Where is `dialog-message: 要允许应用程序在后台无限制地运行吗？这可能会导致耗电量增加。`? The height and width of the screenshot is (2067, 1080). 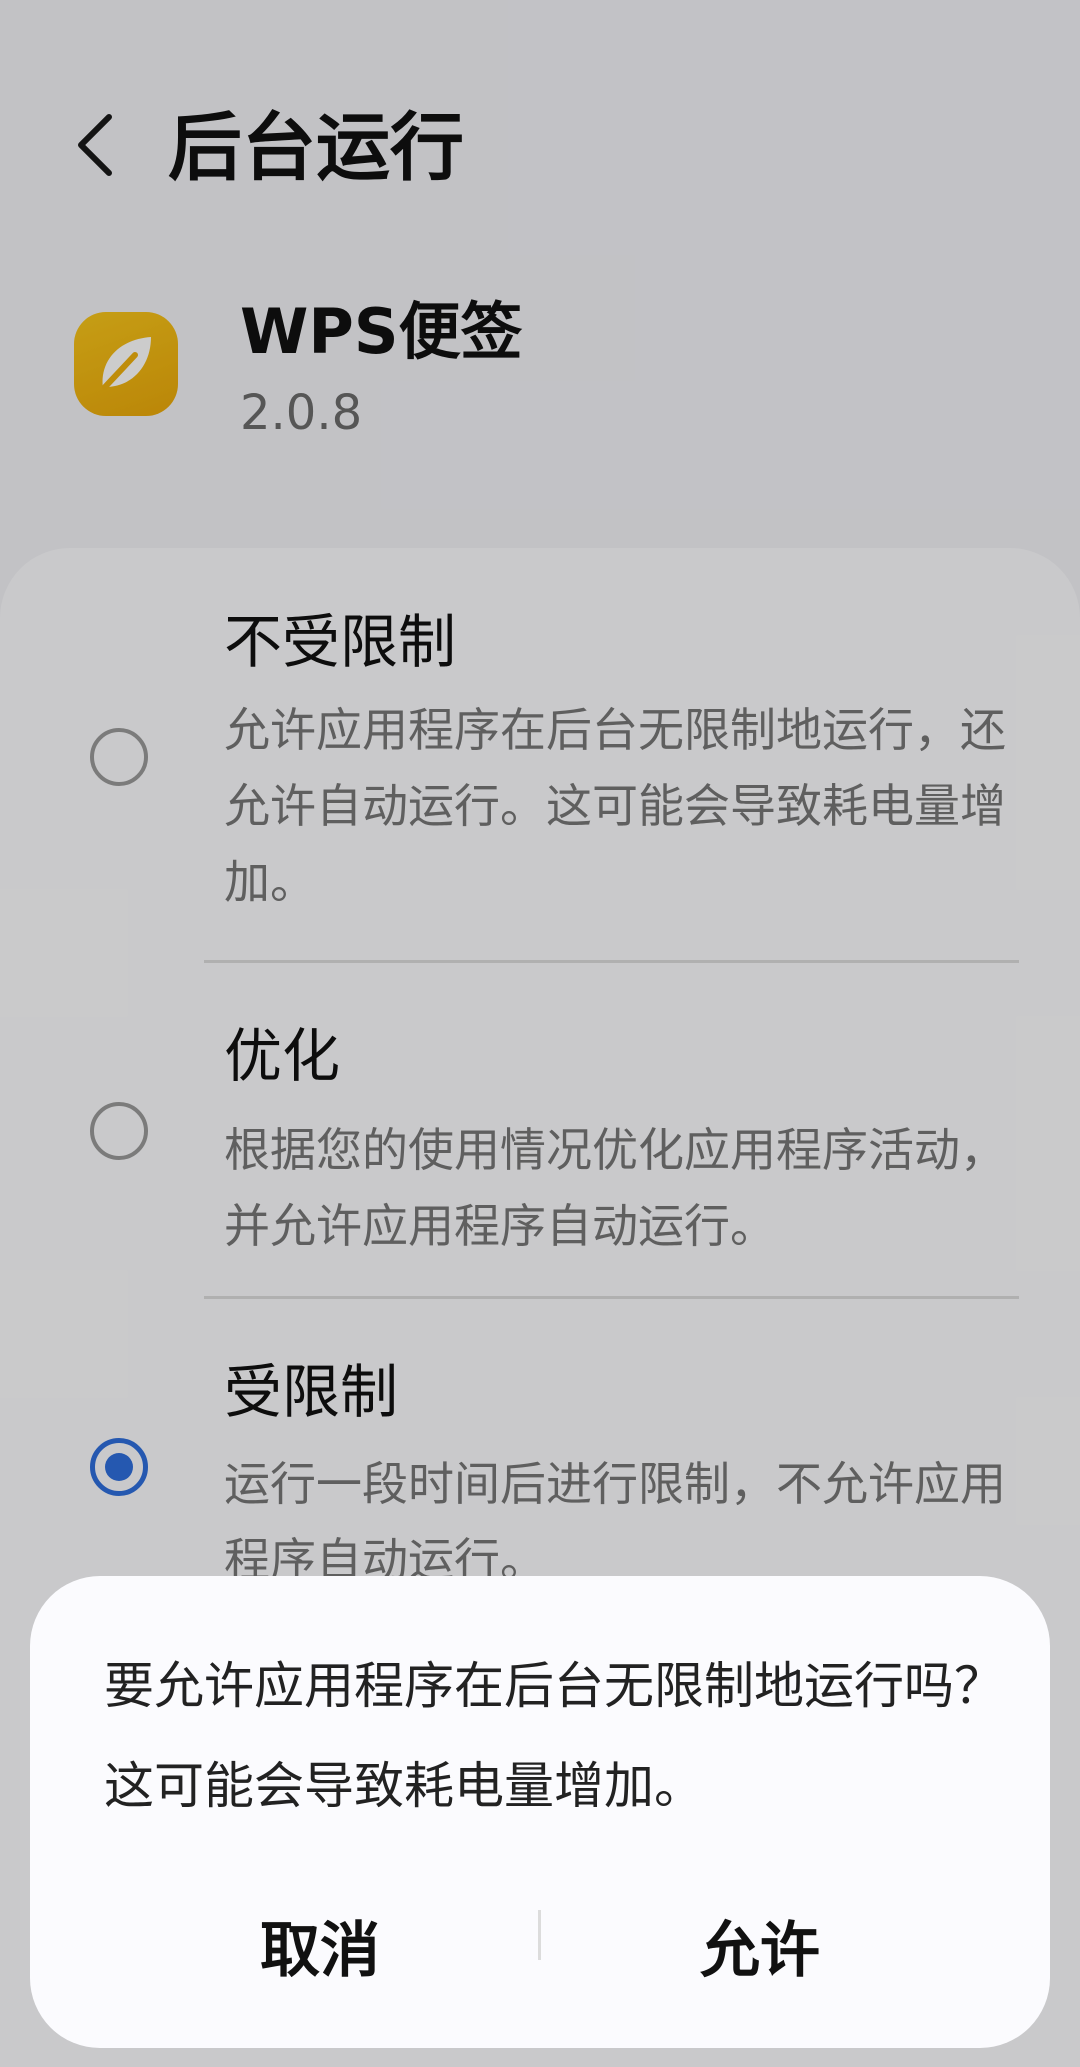 dialog-message: 要允许应用程序在后台无限制地运行吗？这可能会导致耗电量增加。 is located at coordinates (554, 1736).